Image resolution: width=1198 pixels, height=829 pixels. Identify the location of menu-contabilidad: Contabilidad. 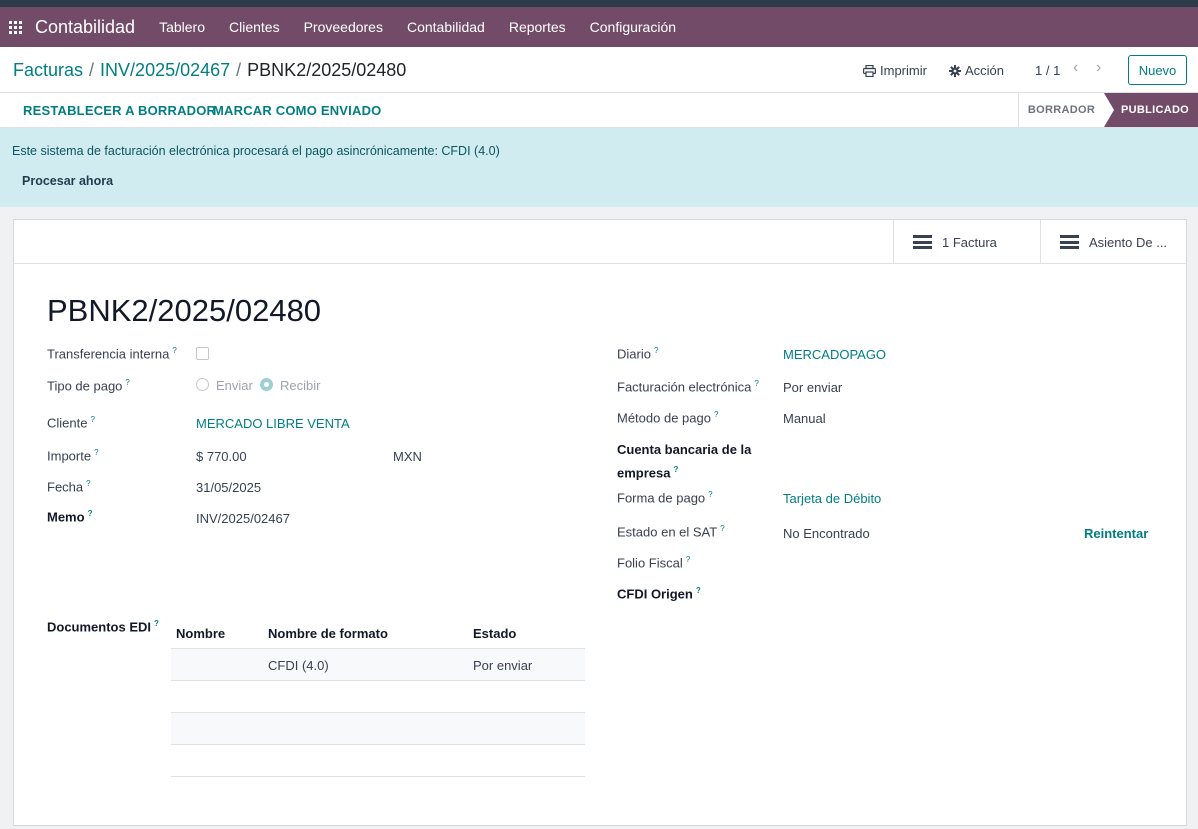
(446, 27).